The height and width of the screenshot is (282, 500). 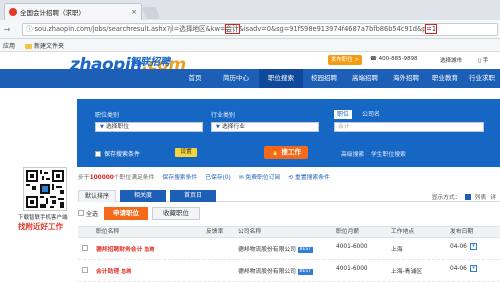 What do you see at coordinates (343, 114) in the screenshot?
I see `tab-job: 职位` at bounding box center [343, 114].